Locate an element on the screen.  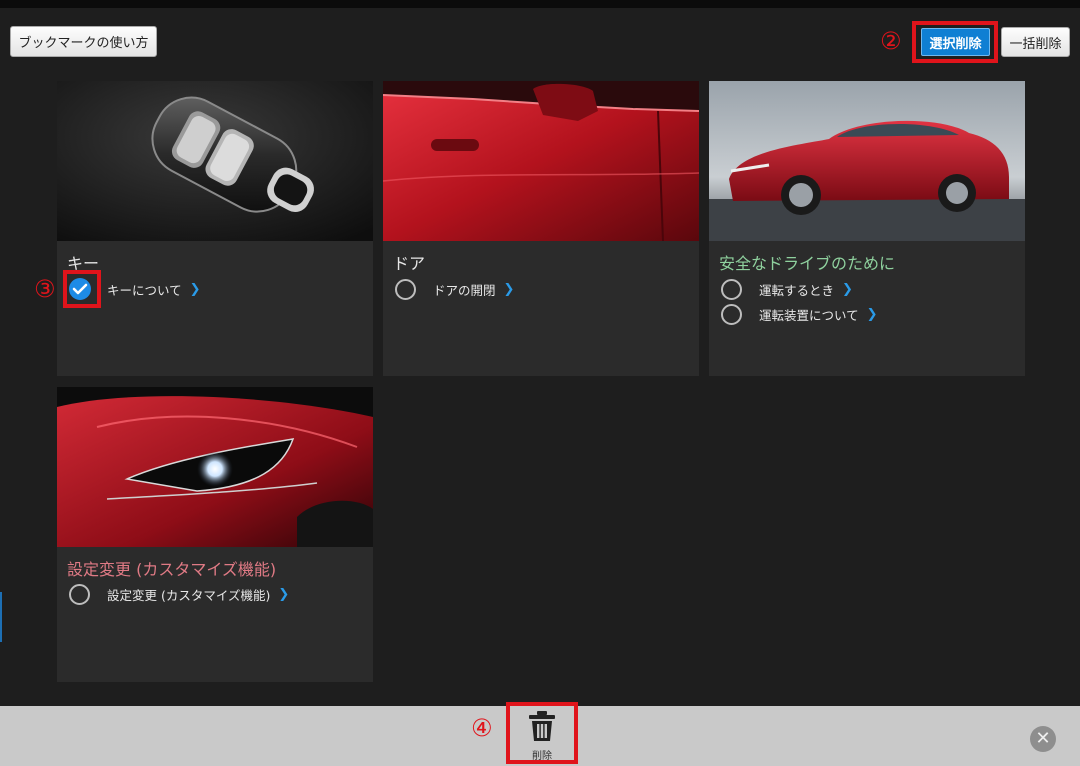
bookmark-item-label: 運転装置について is located at coordinates (809, 314).